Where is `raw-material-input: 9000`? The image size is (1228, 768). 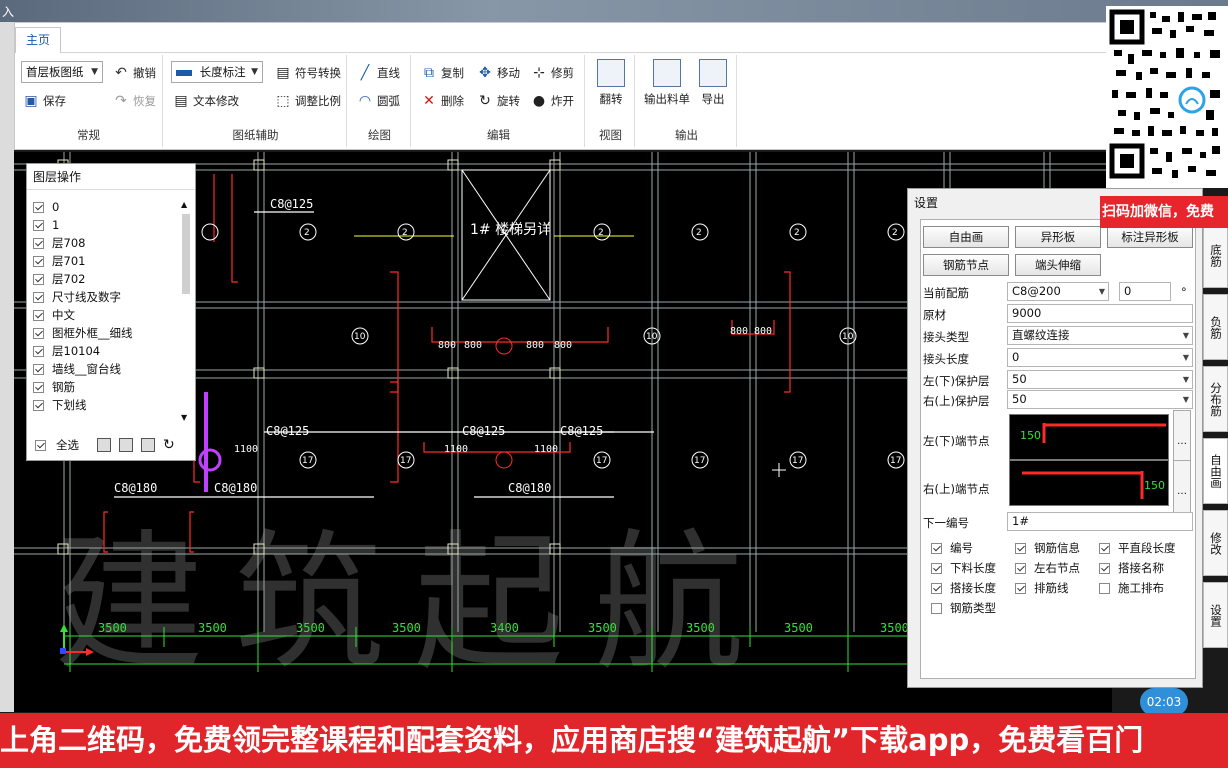
raw-material-input: 9000 is located at coordinates (1100, 313).